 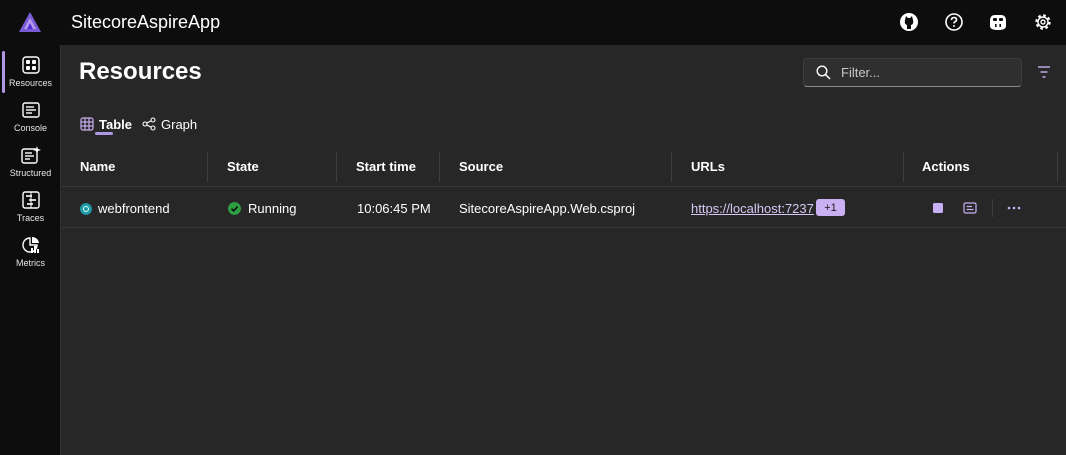 I want to click on search-icon, so click(x=824, y=73).